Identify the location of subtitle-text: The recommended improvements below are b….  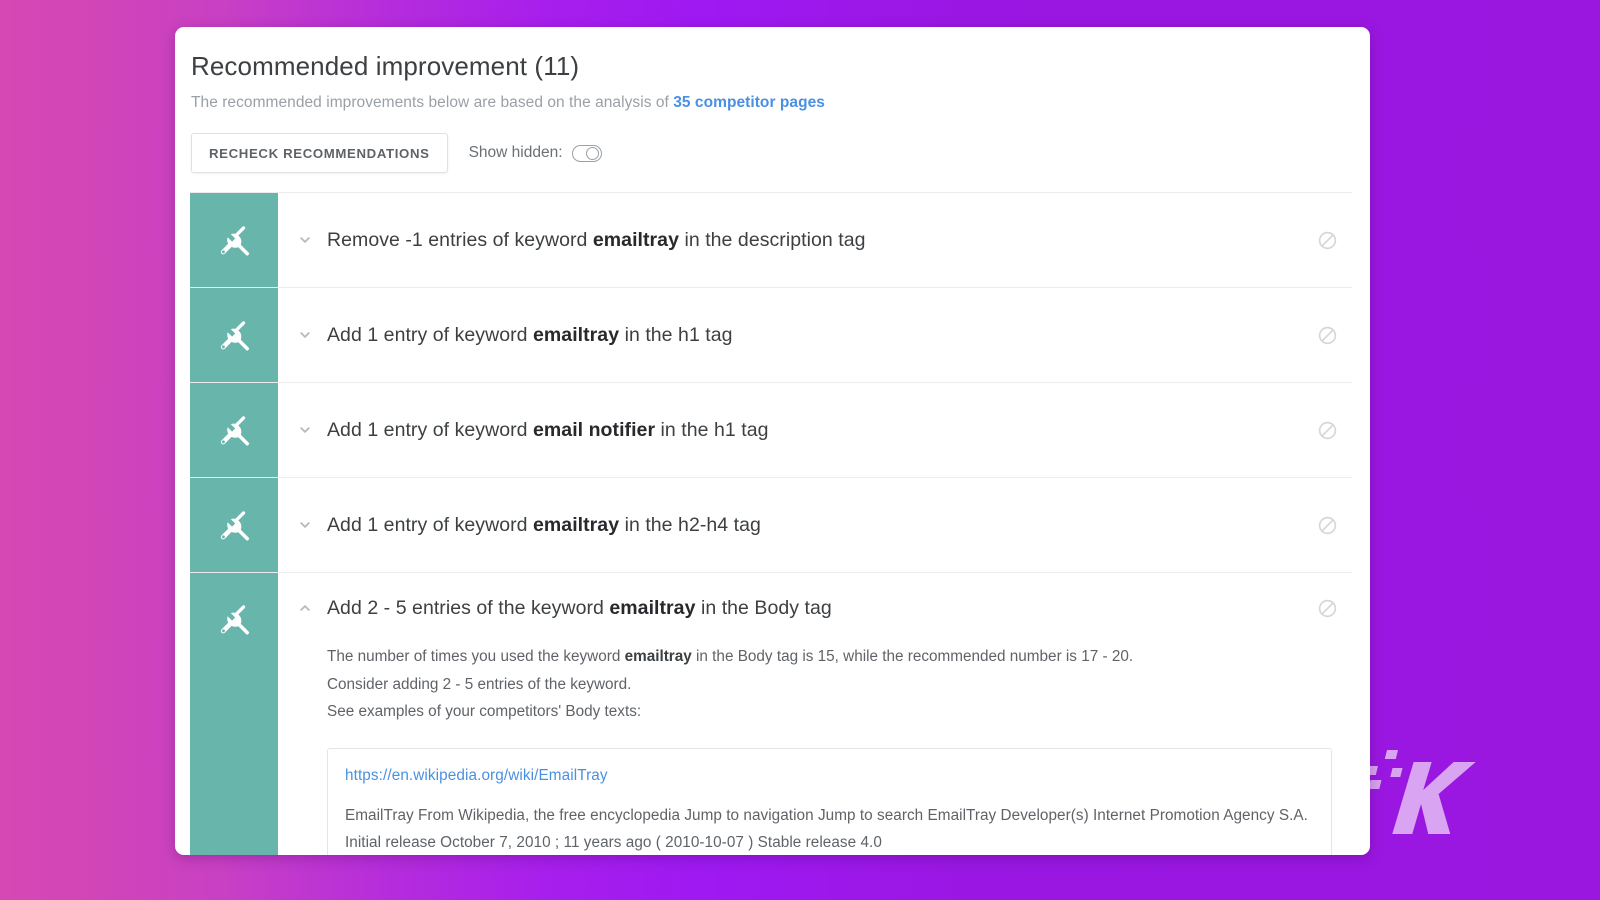
(432, 102).